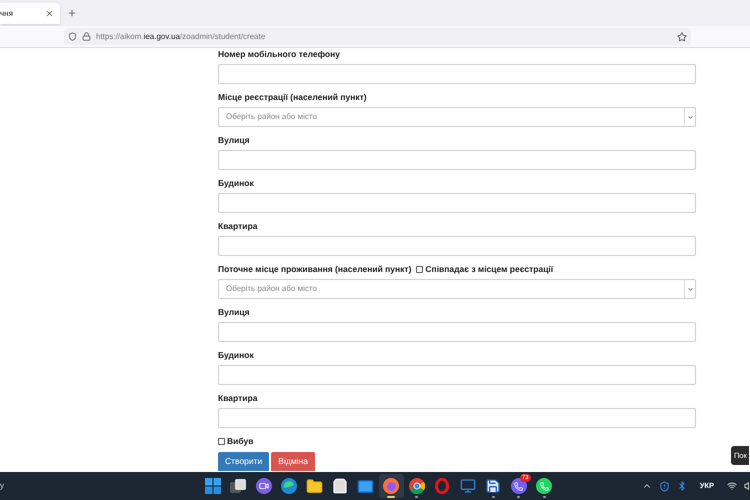  Describe the element at coordinates (240, 441) in the screenshot. I see `checkbox-label: Вибув` at that location.